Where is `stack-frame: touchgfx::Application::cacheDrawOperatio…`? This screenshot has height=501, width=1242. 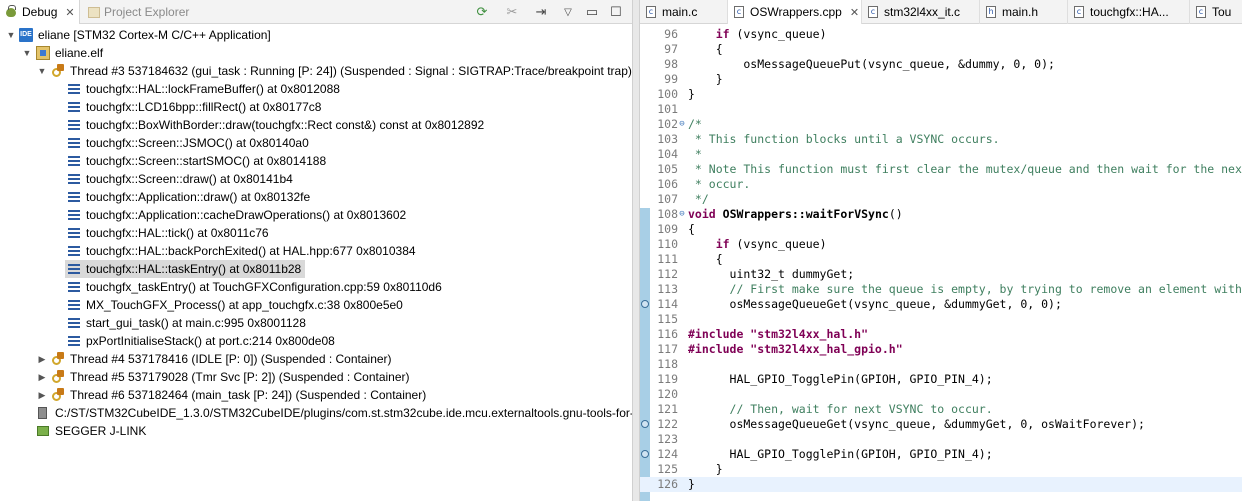 stack-frame: touchgfx::Application::cacheDrawOperatio… is located at coordinates (236, 215).